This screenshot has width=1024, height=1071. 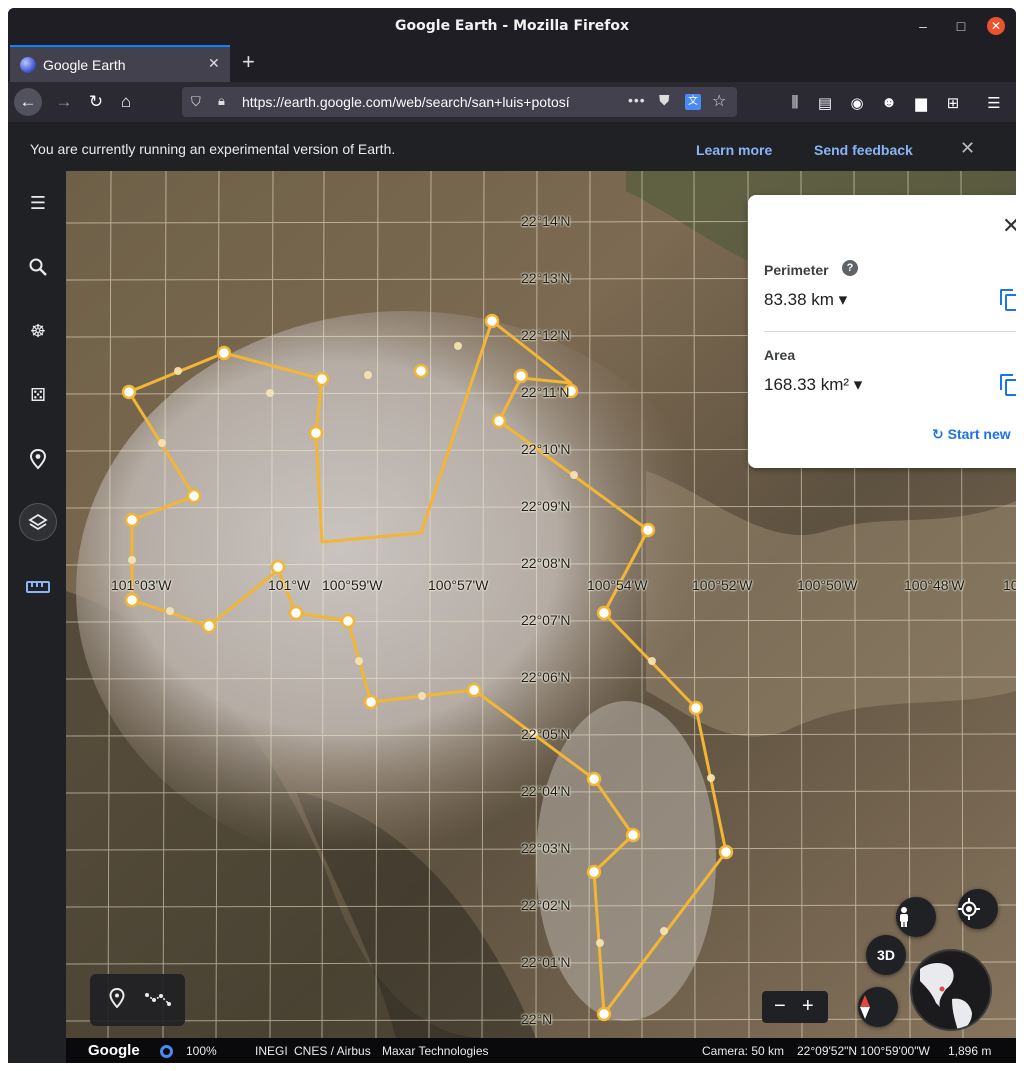 What do you see at coordinates (637, 100) in the screenshot?
I see `page-actions-more-icon: •••` at bounding box center [637, 100].